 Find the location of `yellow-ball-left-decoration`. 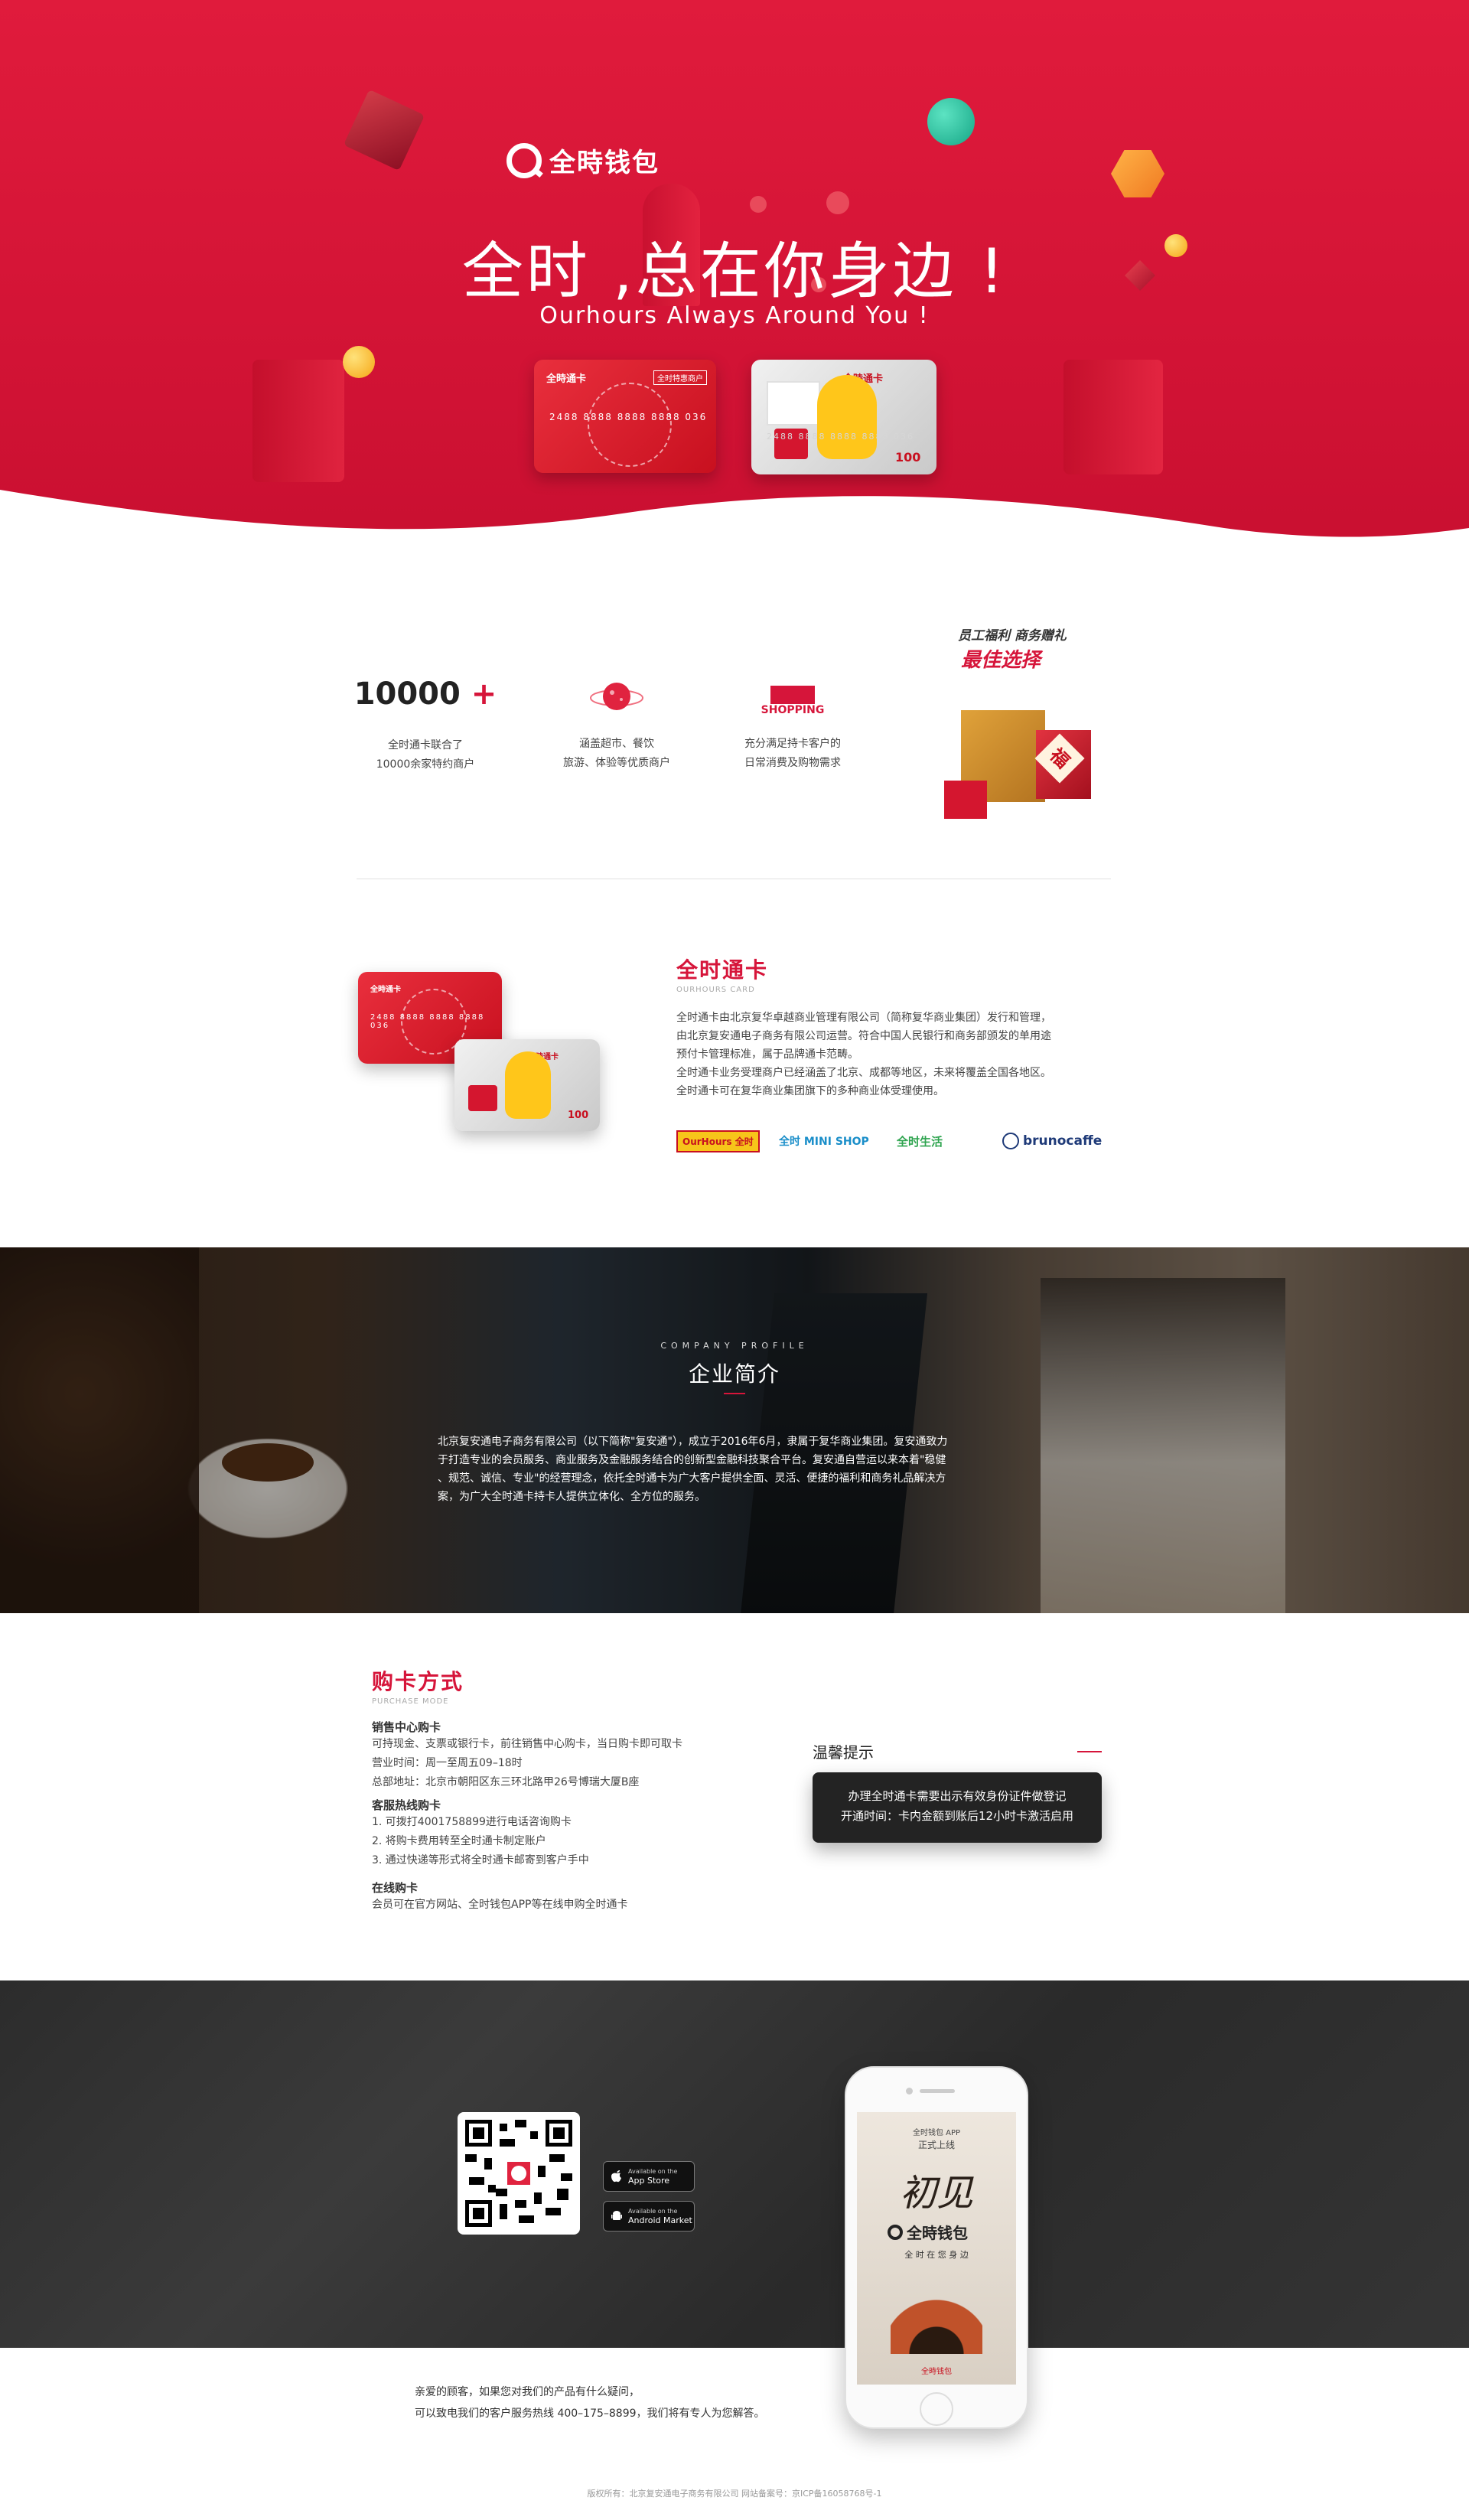

yellow-ball-left-decoration is located at coordinates (359, 362).